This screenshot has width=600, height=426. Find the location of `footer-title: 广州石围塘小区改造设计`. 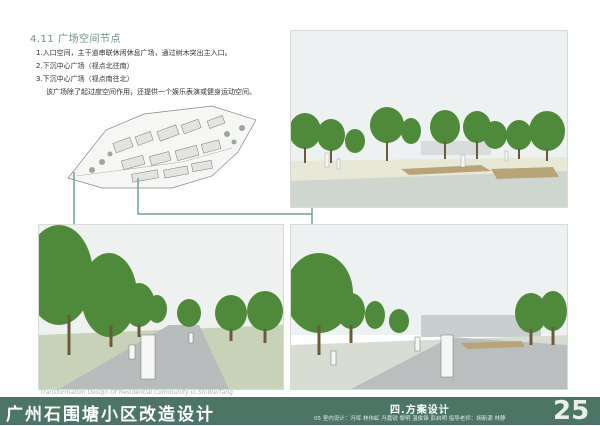

footer-title: 广州石围塘小区改造设计 is located at coordinates (110, 415).